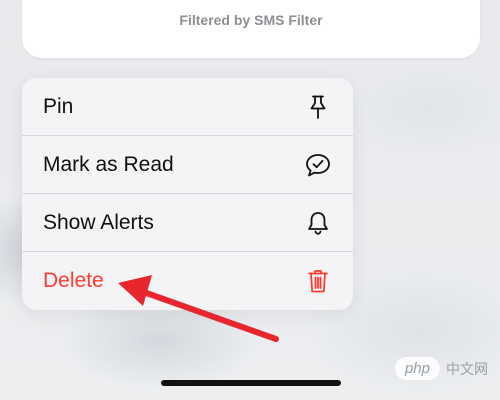 The image size is (500, 400). Describe the element at coordinates (73, 280) in the screenshot. I see `menu-item-label: Delete` at that location.